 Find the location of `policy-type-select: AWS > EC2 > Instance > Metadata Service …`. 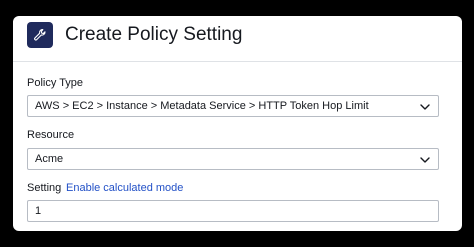

policy-type-select: AWS > EC2 > Instance > Metadata Service … is located at coordinates (233, 106).